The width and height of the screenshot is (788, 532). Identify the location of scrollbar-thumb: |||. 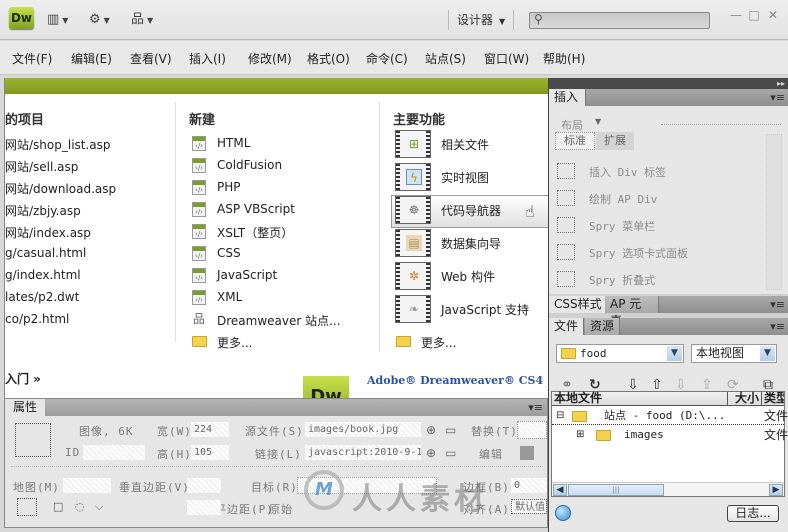
(616, 490).